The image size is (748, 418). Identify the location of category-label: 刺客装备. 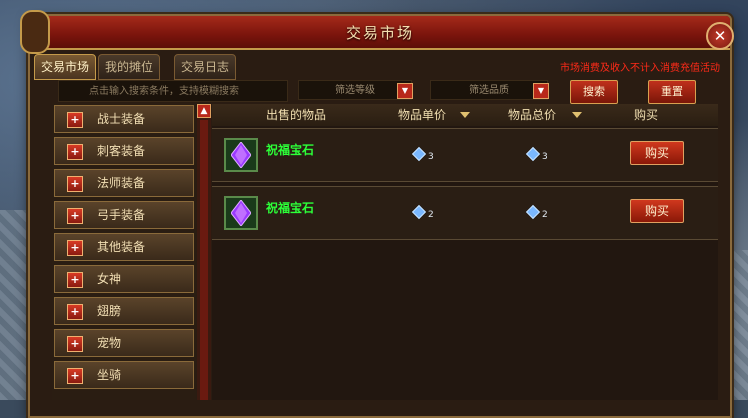
(121, 151).